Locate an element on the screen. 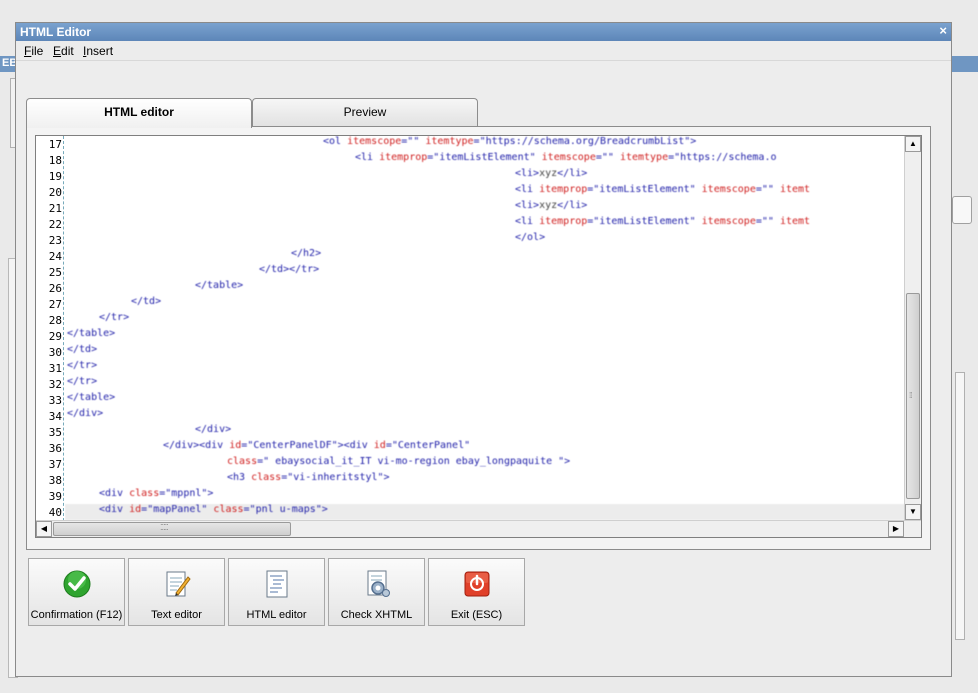 The image size is (978, 693). confirmation-button: Confirmation (F12) is located at coordinates (76, 592).